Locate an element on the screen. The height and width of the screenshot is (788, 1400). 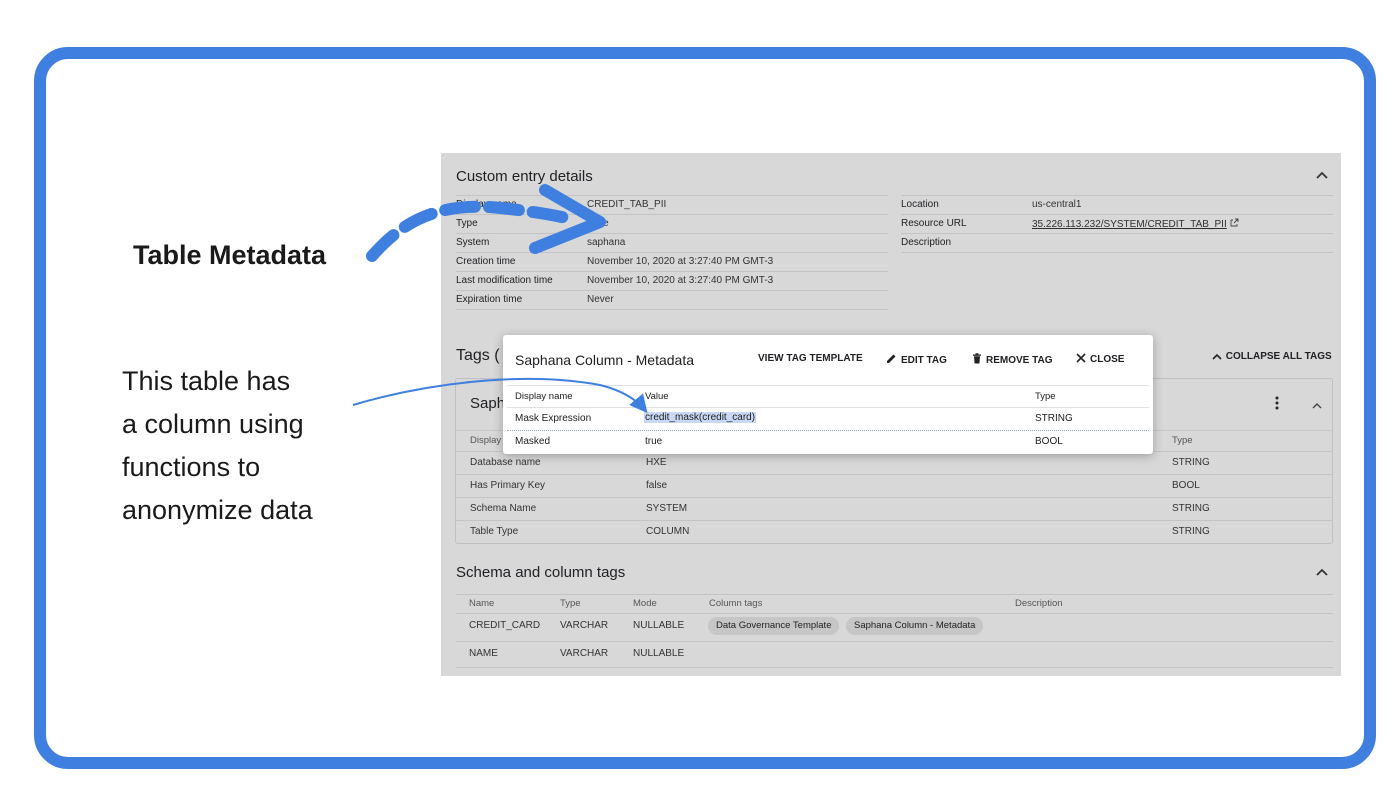
schema-header-mode: Mode is located at coordinates (645, 603).